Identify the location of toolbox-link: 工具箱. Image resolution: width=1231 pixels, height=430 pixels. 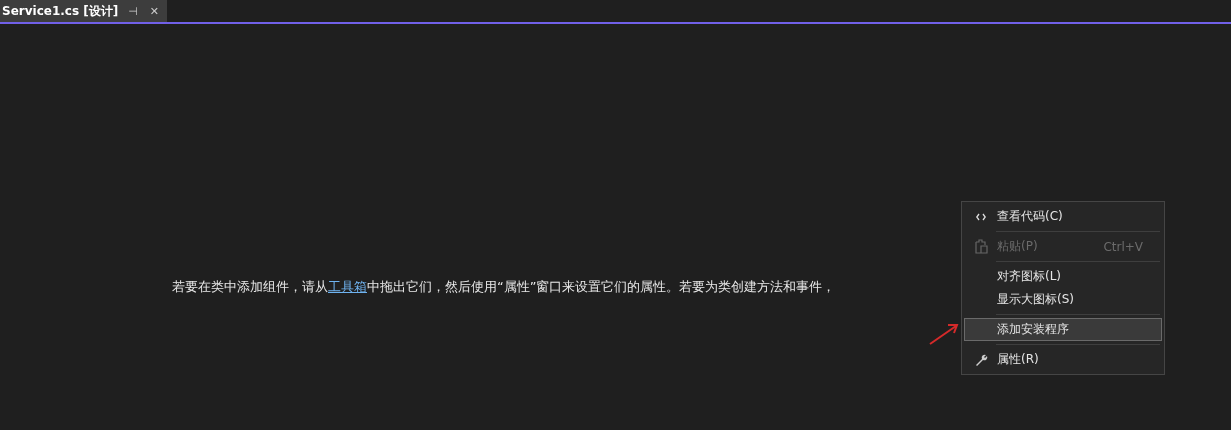
(347, 286).